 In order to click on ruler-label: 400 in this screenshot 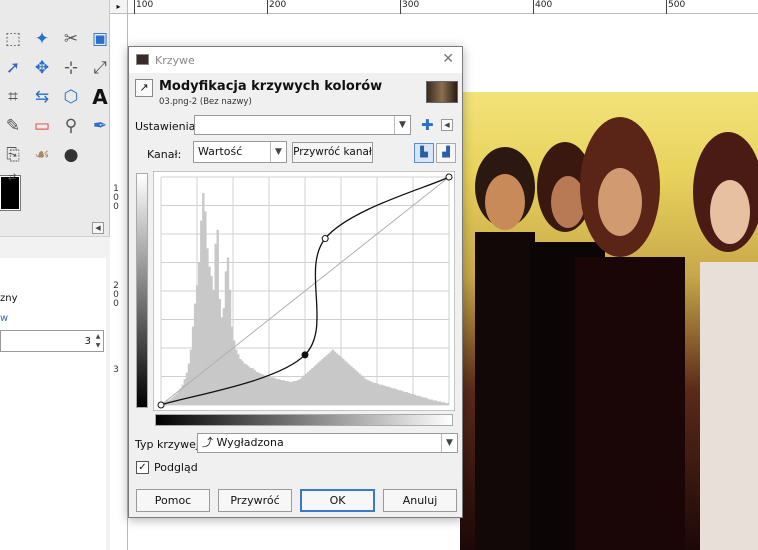, I will do `click(544, 5)`.